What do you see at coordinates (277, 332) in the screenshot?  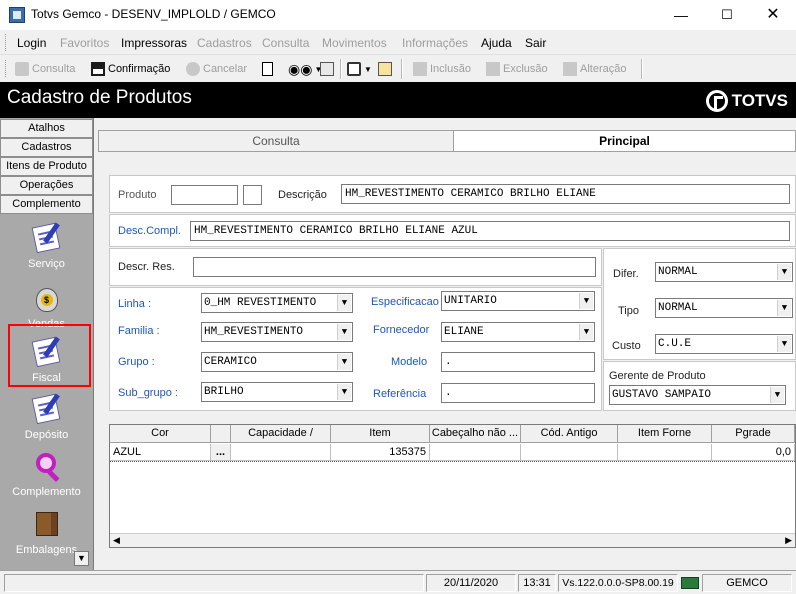 I see `familia-select: HM_REVESTIMENTO ▼` at bounding box center [277, 332].